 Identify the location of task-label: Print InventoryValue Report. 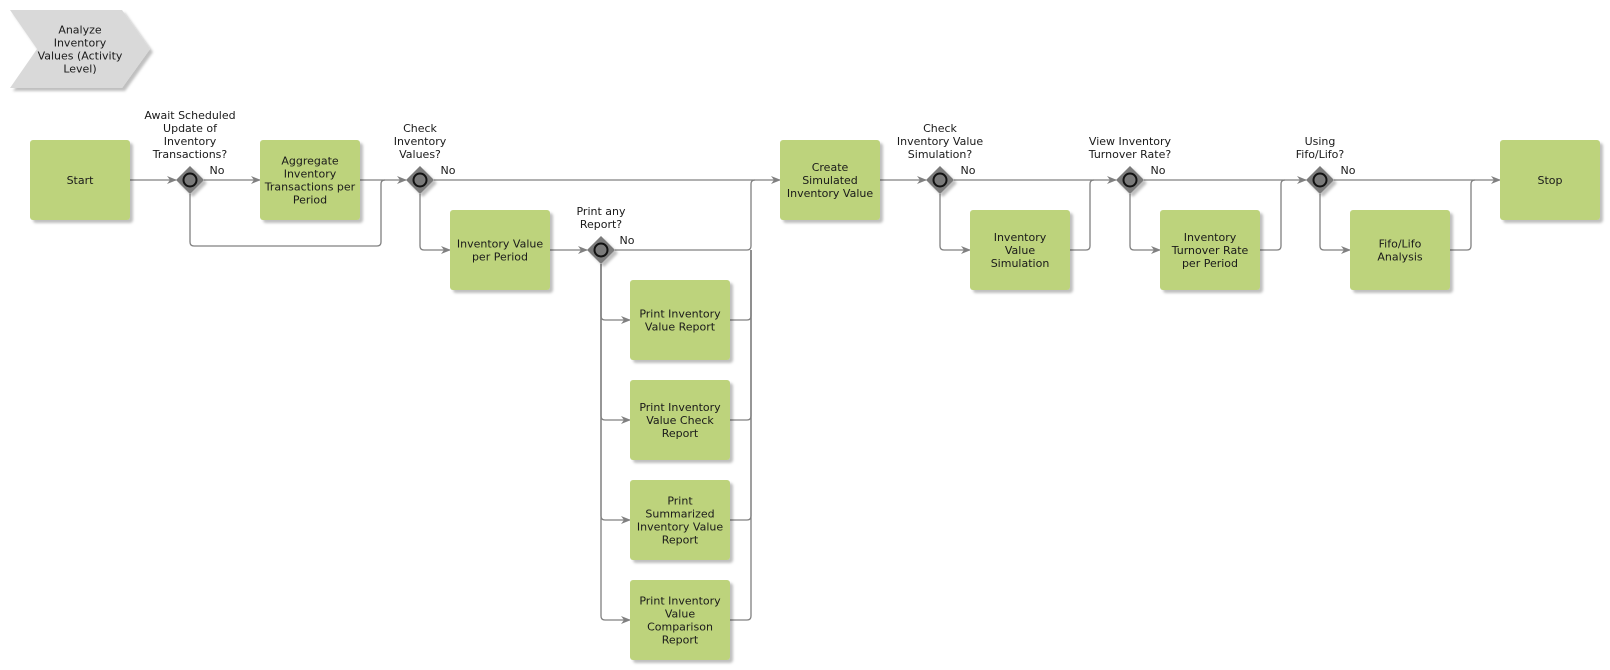
(680, 321).